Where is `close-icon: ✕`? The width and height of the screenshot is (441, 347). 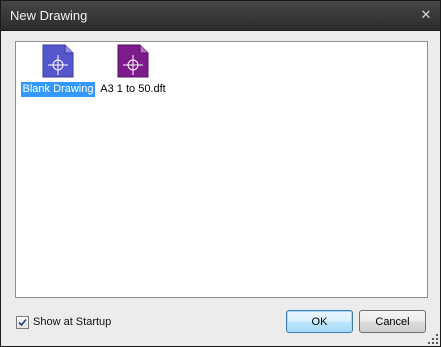
close-icon: ✕ is located at coordinates (426, 15).